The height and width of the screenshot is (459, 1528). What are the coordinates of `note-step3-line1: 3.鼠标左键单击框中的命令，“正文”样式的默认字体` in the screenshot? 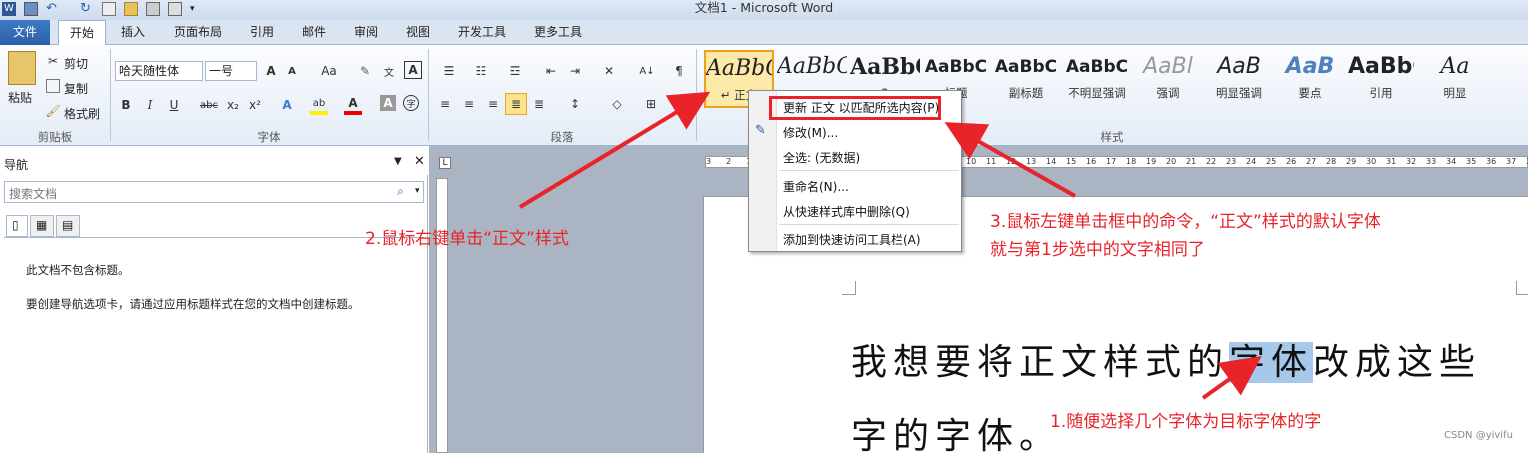 It's located at (1185, 222).